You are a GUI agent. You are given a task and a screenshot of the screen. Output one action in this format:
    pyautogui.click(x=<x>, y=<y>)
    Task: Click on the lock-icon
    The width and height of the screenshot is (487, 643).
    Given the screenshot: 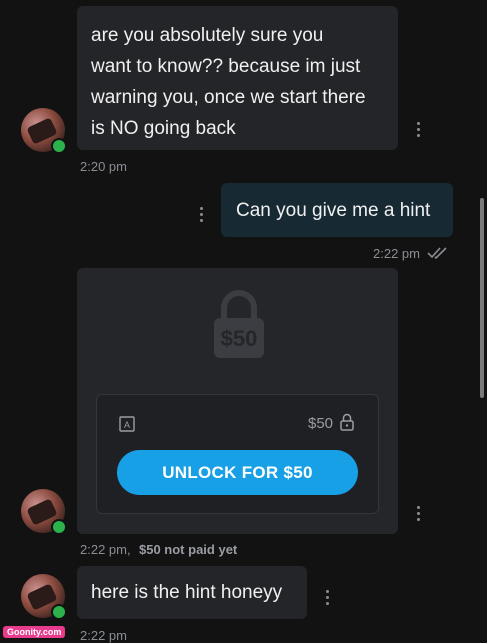 What is the action you would take?
    pyautogui.click(x=347, y=424)
    